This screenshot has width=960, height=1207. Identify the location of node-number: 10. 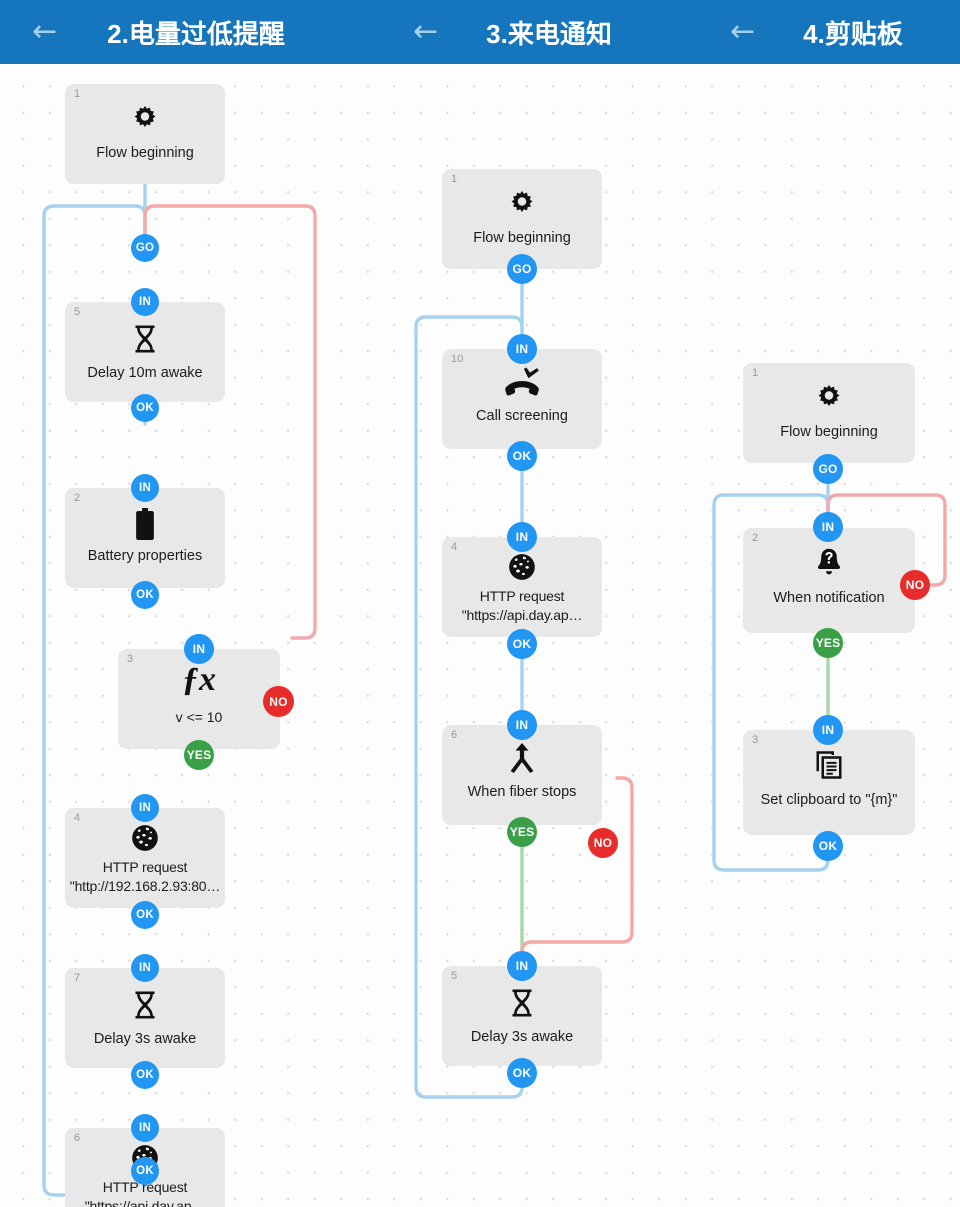
(457, 359).